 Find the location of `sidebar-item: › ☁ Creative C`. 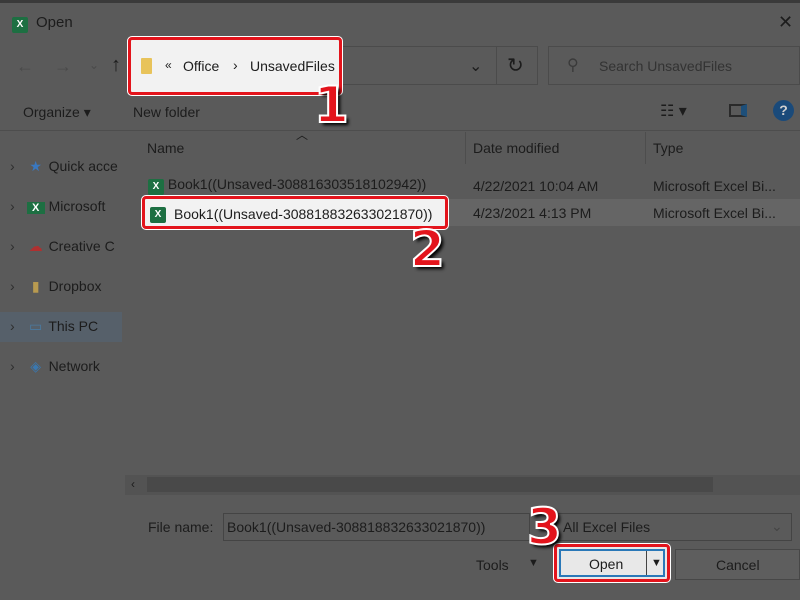

sidebar-item: › ☁ Creative C is located at coordinates (62, 246).